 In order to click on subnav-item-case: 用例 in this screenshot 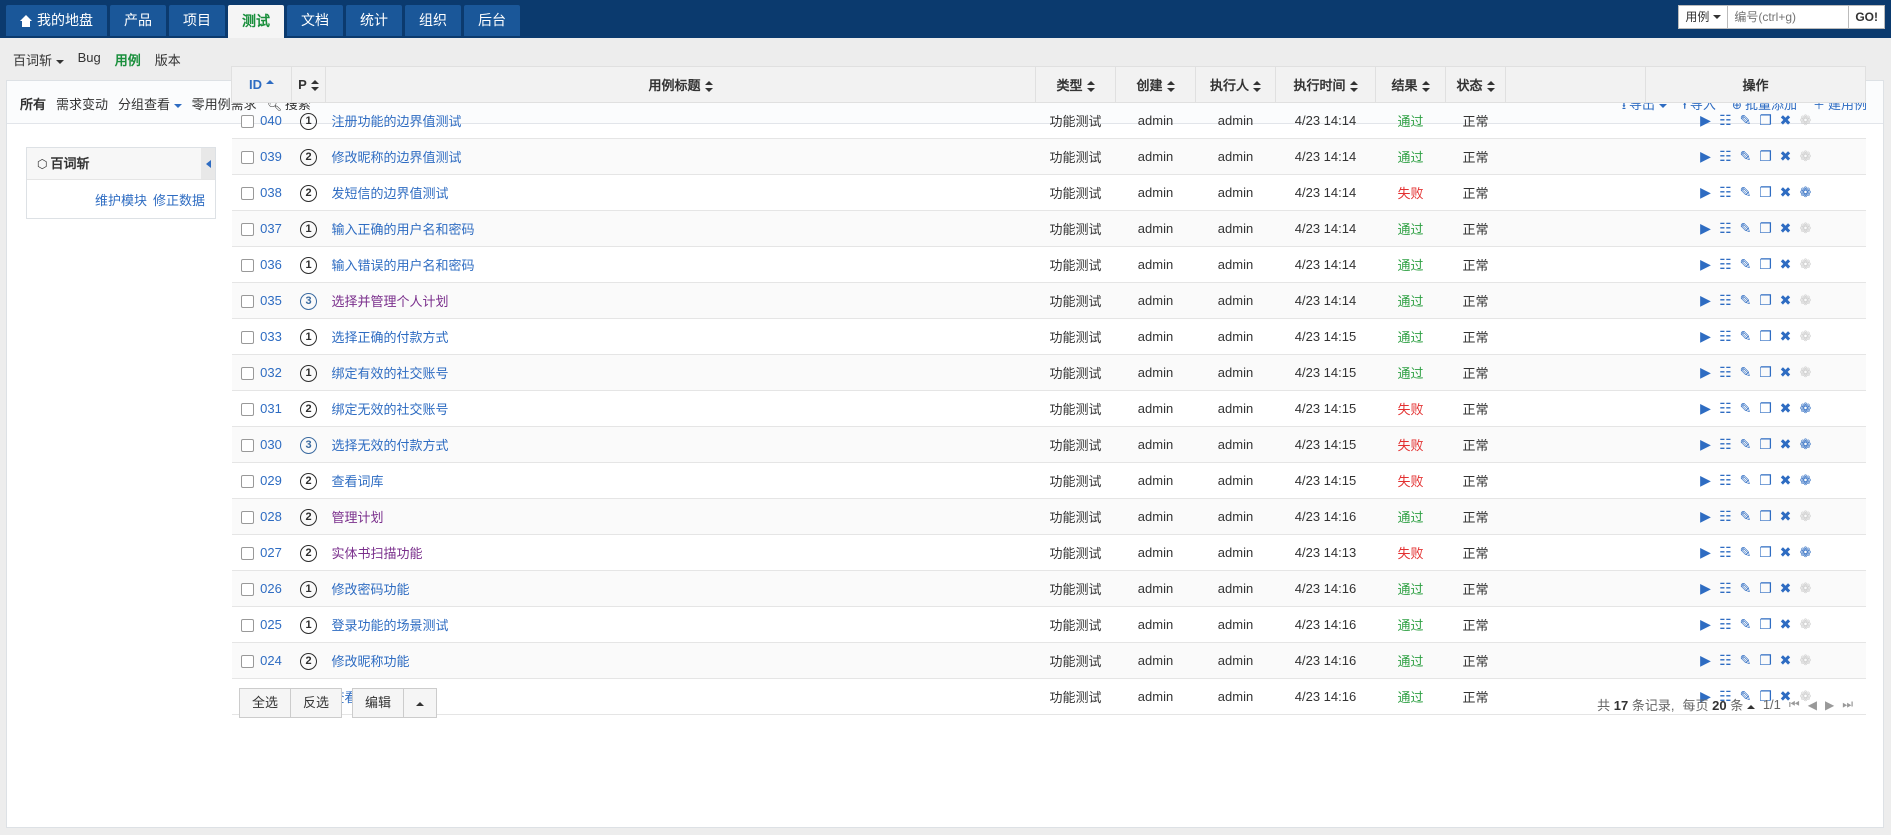, I will do `click(128, 59)`.